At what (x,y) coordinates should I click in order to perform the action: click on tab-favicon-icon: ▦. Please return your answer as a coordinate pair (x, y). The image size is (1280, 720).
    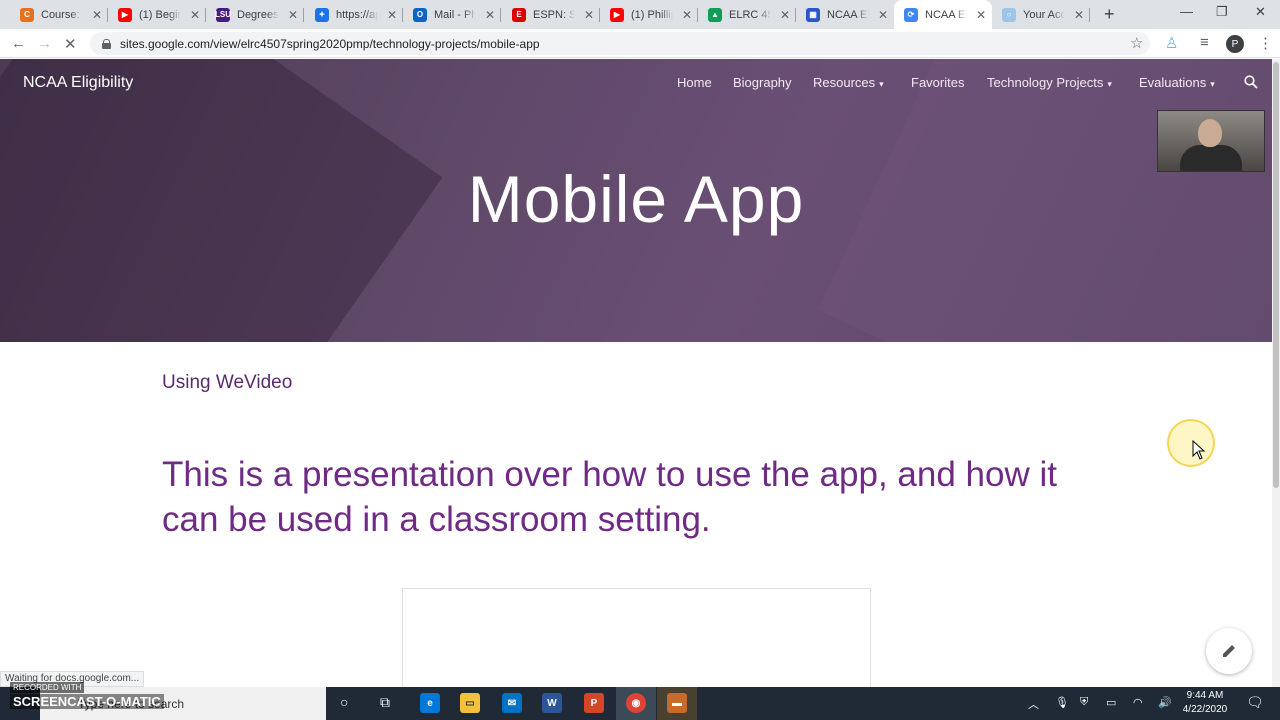
    Looking at the image, I should click on (813, 14).